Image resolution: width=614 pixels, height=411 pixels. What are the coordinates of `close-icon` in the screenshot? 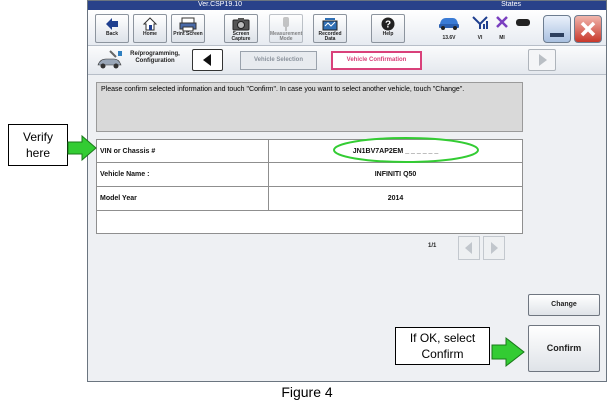 It's located at (588, 29).